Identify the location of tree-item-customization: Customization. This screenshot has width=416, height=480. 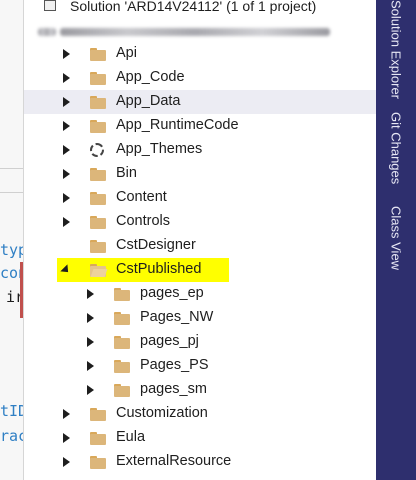
(200, 414).